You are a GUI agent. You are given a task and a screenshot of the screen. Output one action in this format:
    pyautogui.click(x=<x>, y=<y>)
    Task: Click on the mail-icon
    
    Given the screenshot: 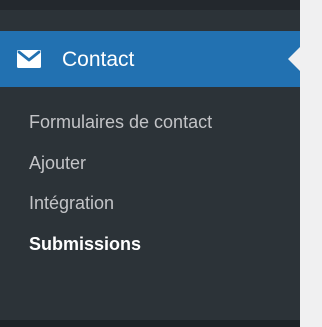 What is the action you would take?
    pyautogui.click(x=29, y=59)
    